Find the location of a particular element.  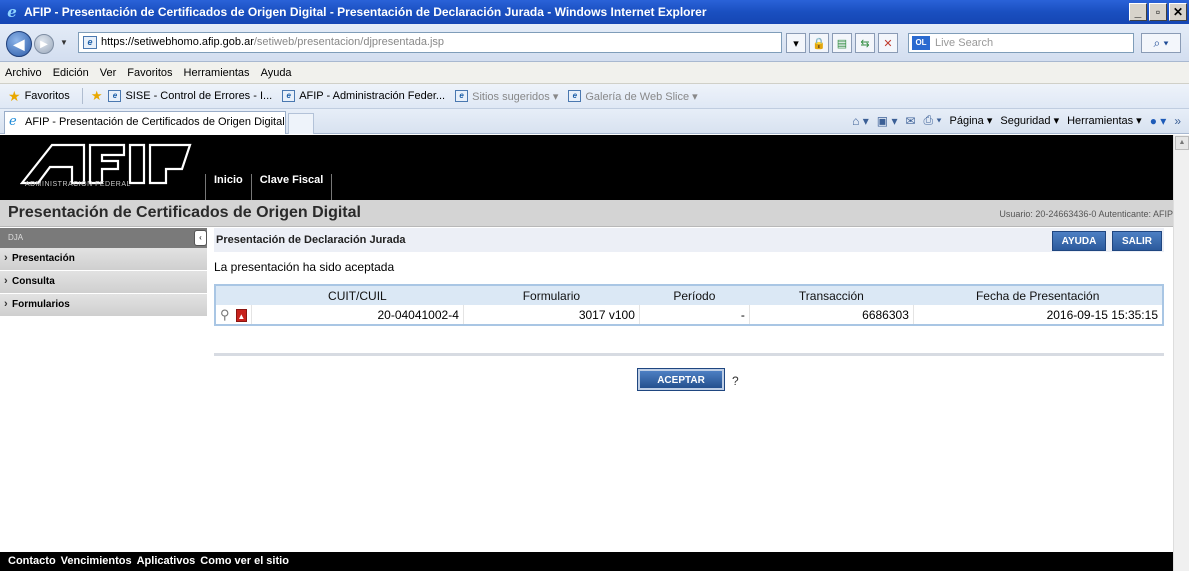

salir-button: SALIR is located at coordinates (1137, 241).